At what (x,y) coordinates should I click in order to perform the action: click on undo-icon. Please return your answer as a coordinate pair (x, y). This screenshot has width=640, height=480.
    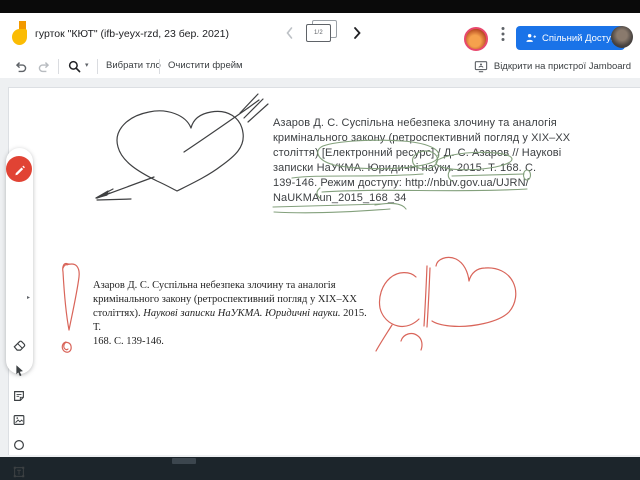
    Looking at the image, I should click on (21, 67).